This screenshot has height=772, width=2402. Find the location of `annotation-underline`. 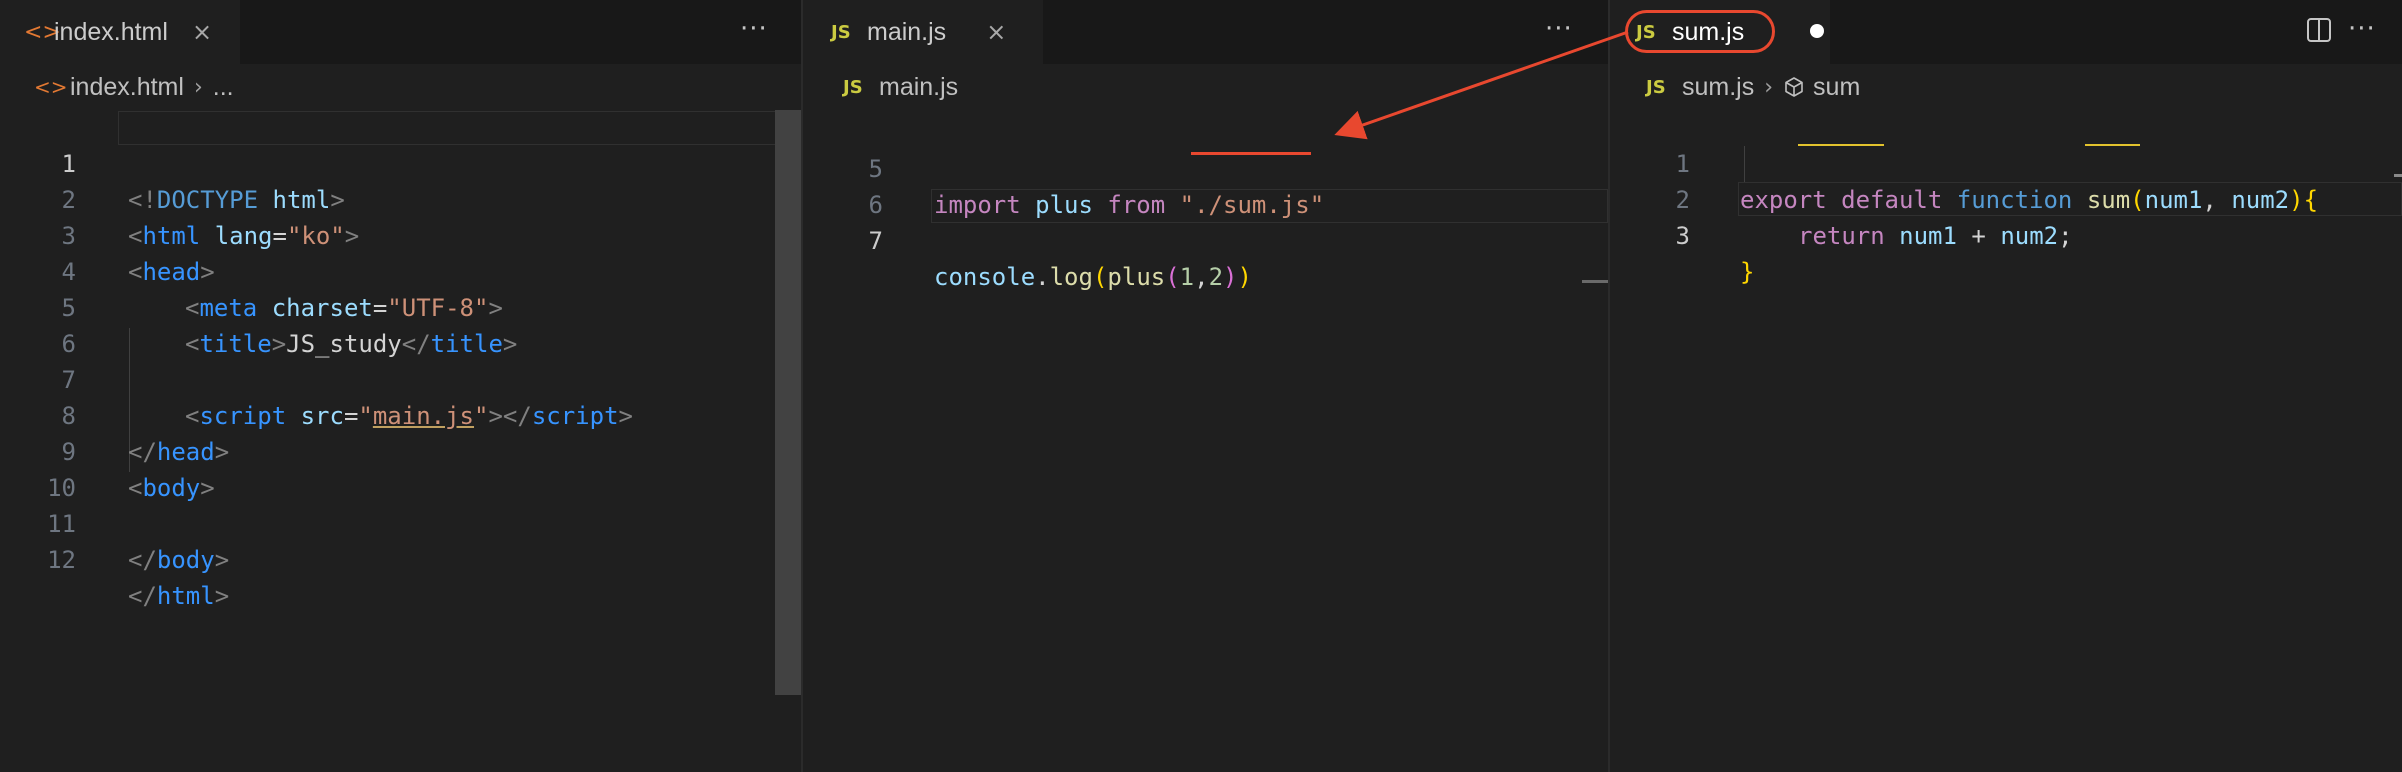

annotation-underline is located at coordinates (1251, 153).